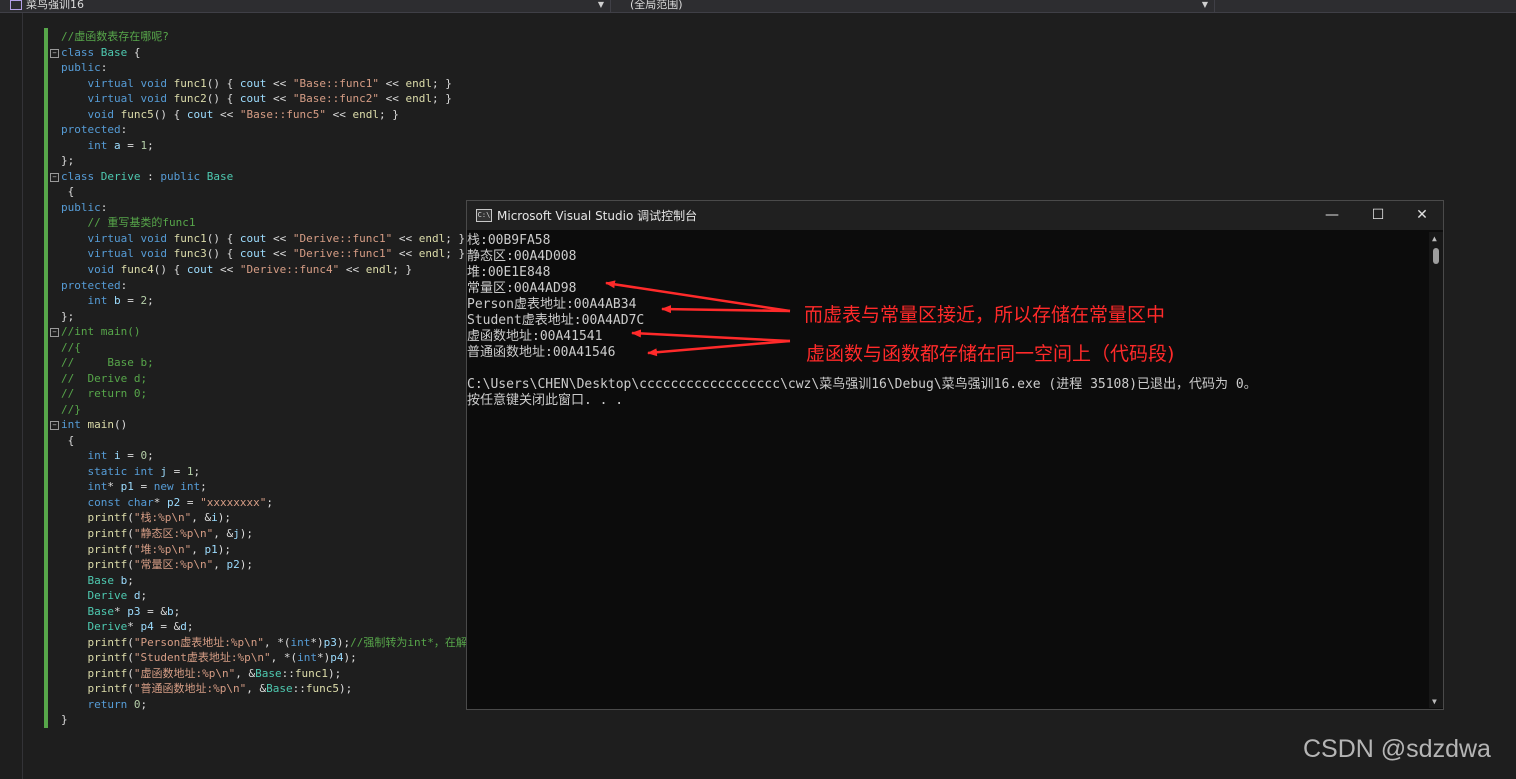  I want to click on function-annotation: 虚函数与函数都存储在同一空间上（代码段), so click(990, 354).